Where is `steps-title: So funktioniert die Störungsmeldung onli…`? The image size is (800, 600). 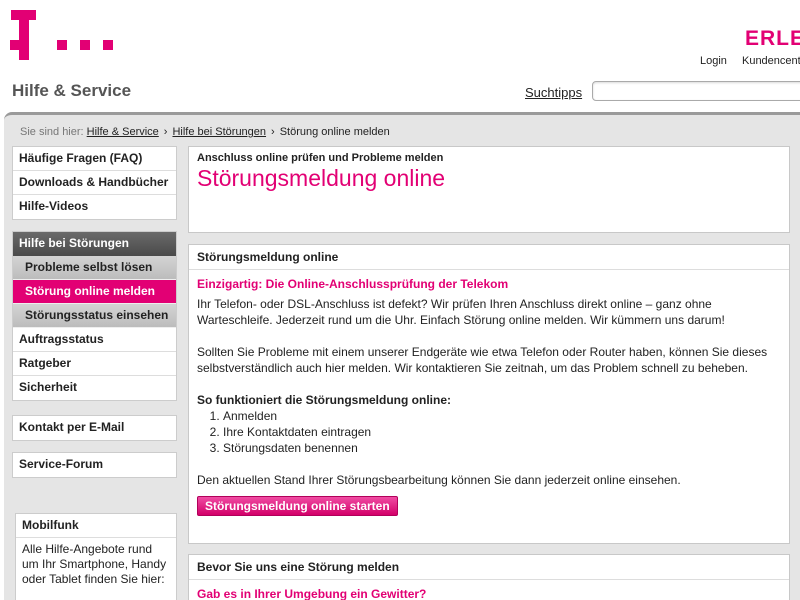 steps-title: So funktioniert die Störungsmeldung onli… is located at coordinates (324, 400).